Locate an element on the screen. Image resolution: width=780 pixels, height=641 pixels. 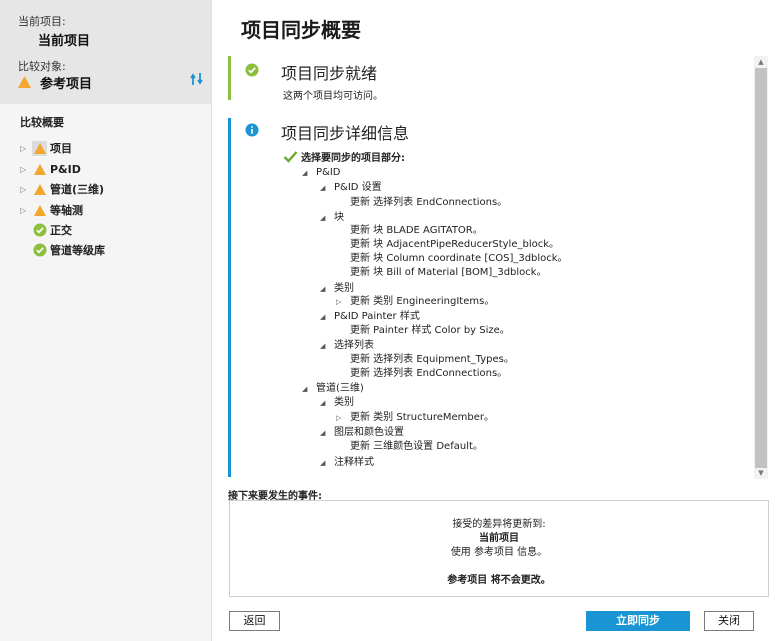
tree-item: 更新 块 Column coordinate [COS]_3dblock。 is located at coordinates (459, 259).